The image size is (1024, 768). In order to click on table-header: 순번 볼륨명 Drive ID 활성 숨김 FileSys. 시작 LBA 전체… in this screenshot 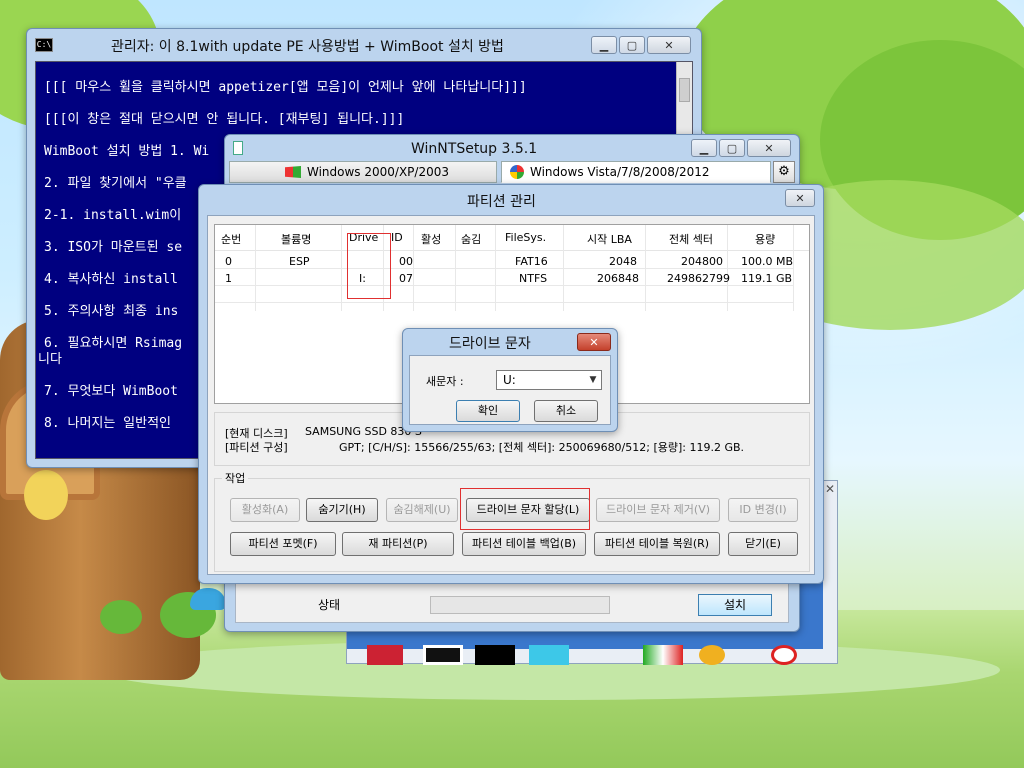, I will do `click(512, 238)`.